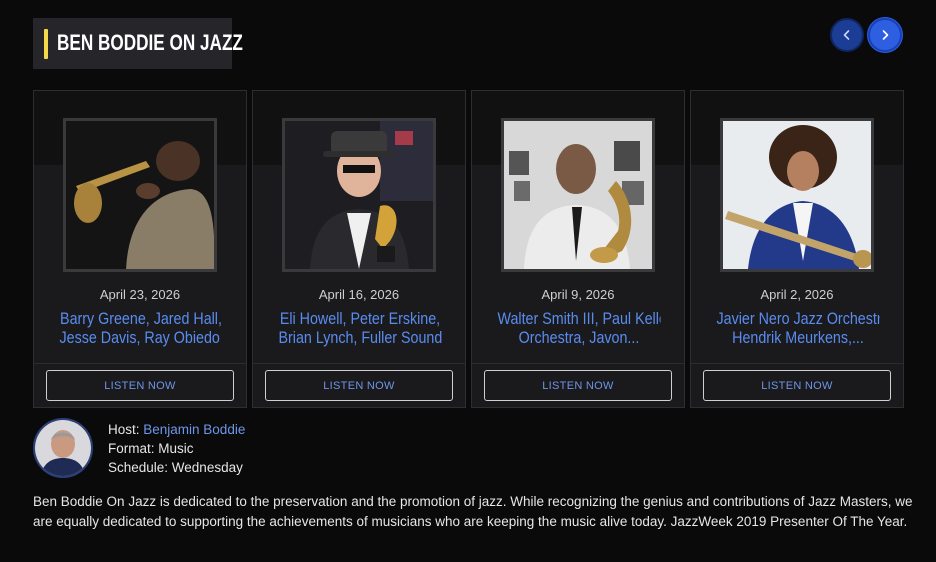  I want to click on show-title: BEN BODDIE ON JAZZ, so click(150, 42).